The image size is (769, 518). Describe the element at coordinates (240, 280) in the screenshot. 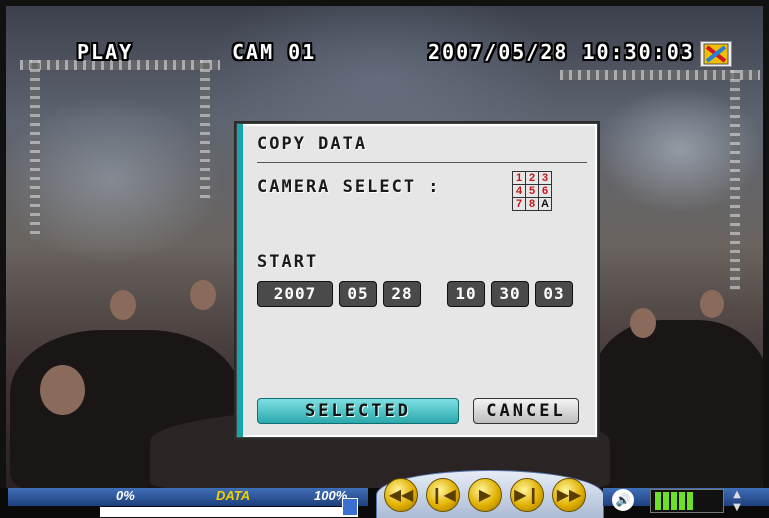

I see `dialog-accent-bar` at that location.